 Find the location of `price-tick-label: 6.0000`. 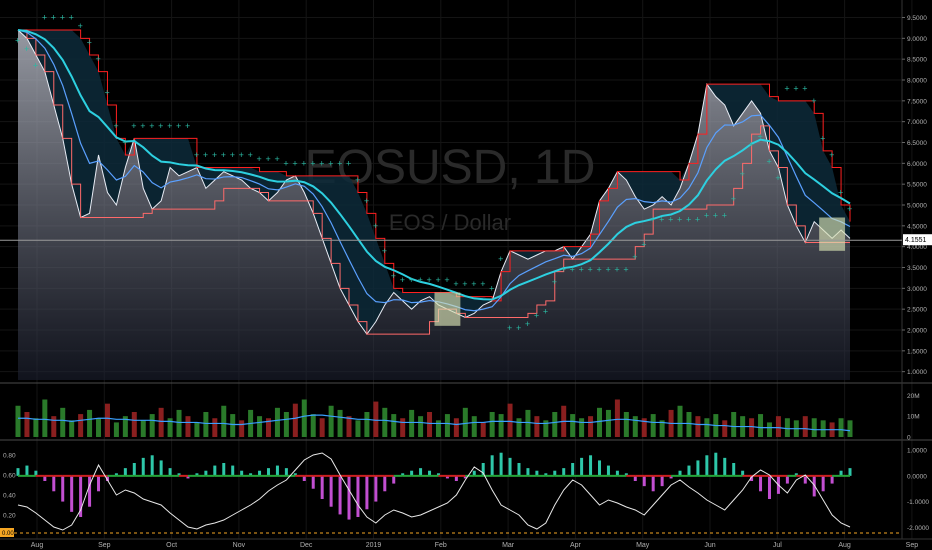

price-tick-label: 6.0000 is located at coordinates (917, 164).